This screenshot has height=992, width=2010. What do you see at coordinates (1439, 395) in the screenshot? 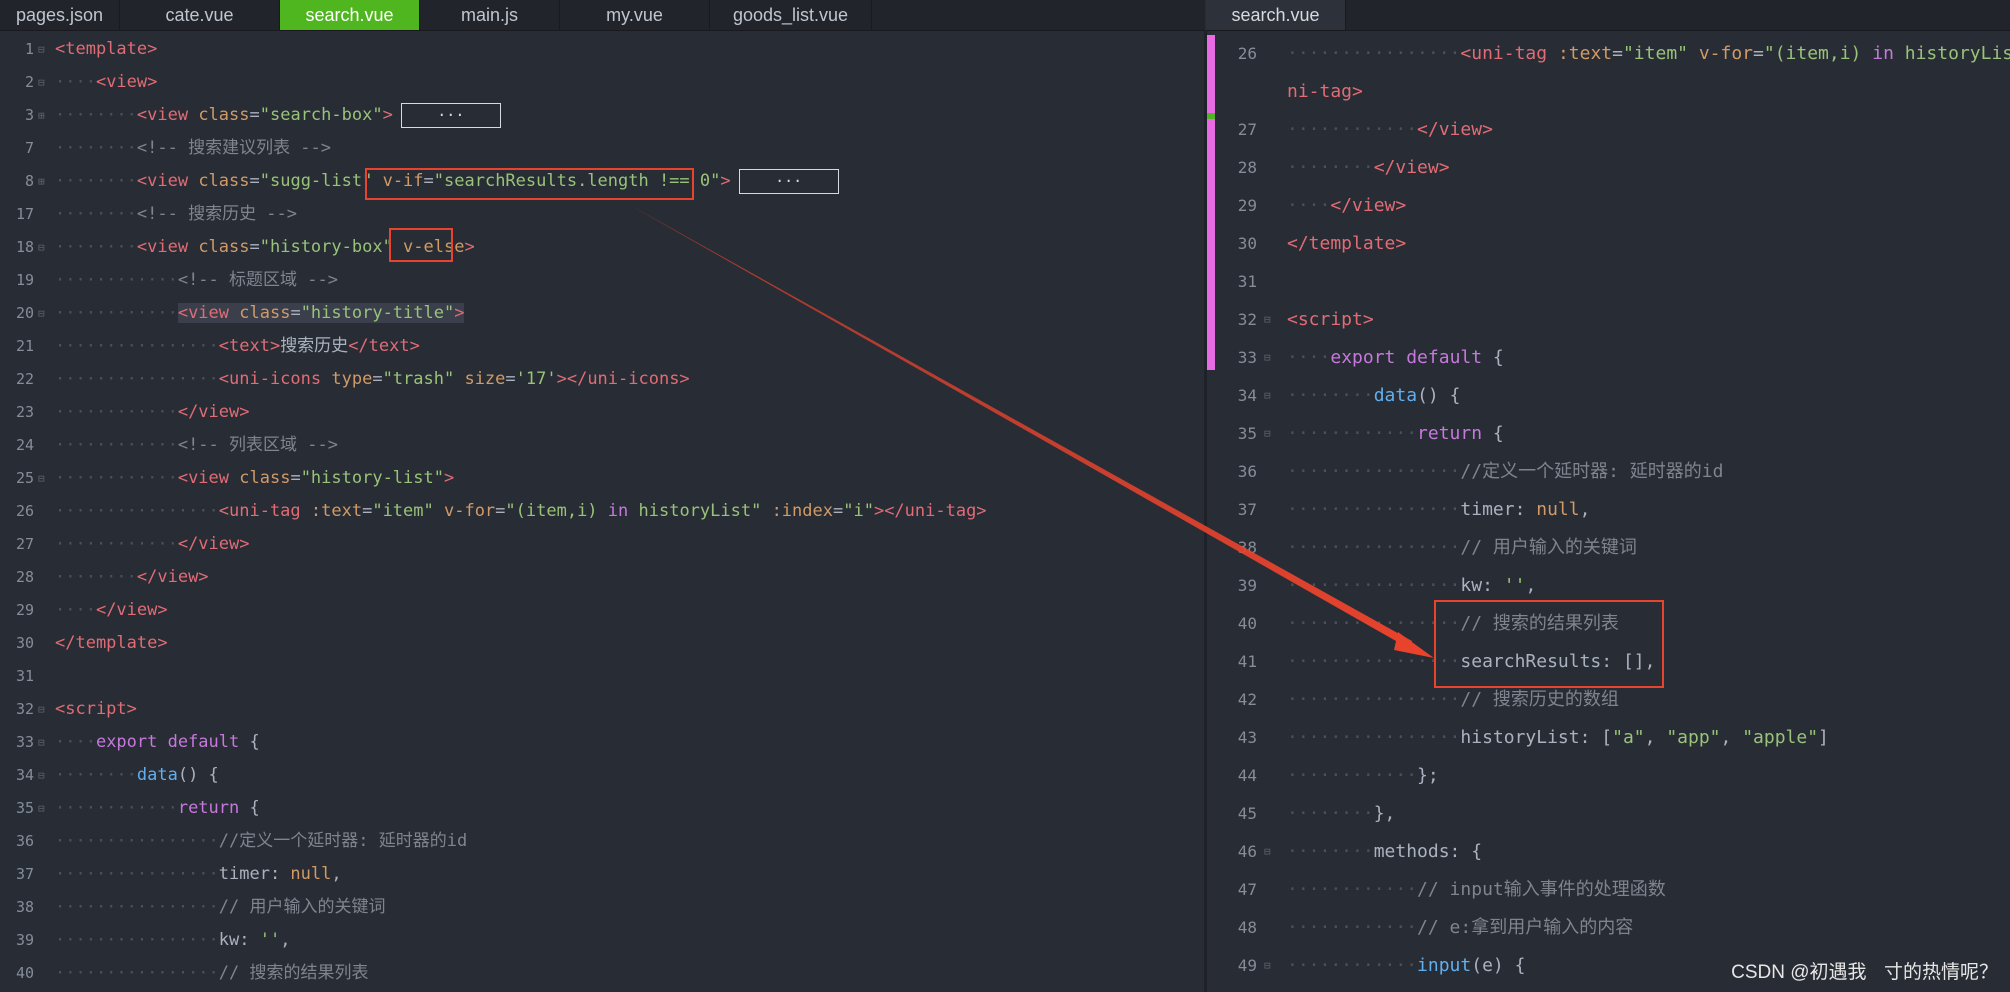
I see `code-token: () {` at bounding box center [1439, 395].